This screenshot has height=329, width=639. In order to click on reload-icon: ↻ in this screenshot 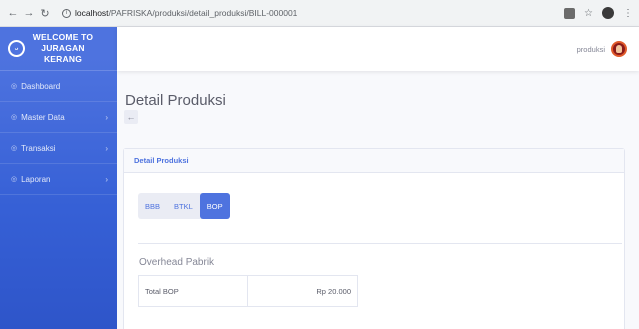, I will do `click(45, 13)`.